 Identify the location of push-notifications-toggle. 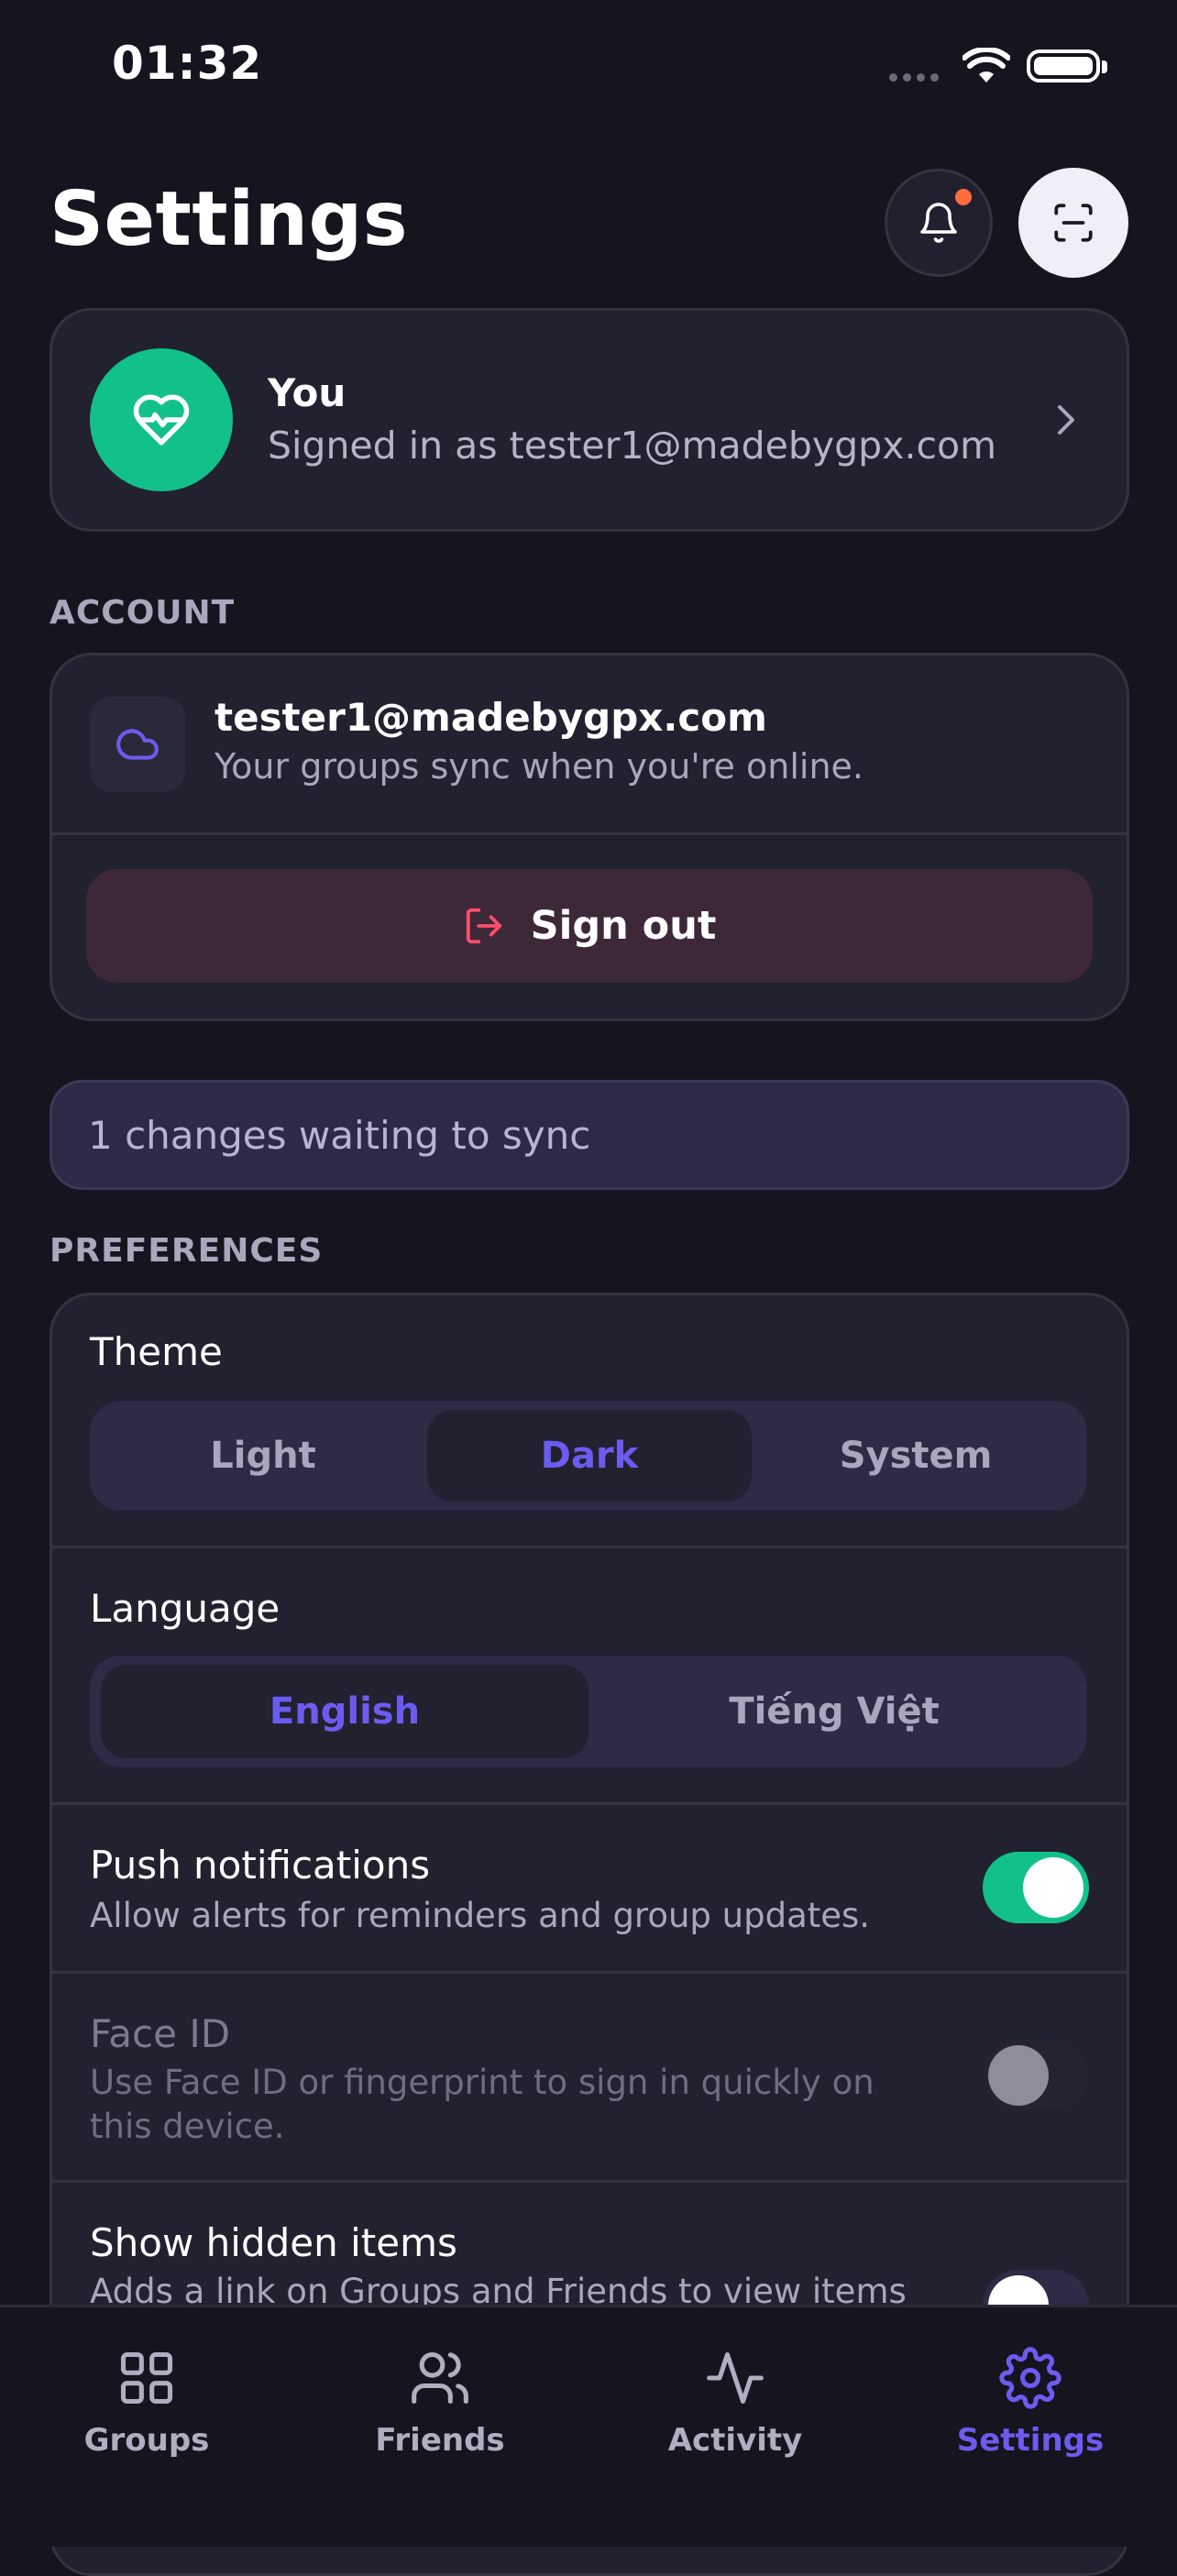
(1036, 1888).